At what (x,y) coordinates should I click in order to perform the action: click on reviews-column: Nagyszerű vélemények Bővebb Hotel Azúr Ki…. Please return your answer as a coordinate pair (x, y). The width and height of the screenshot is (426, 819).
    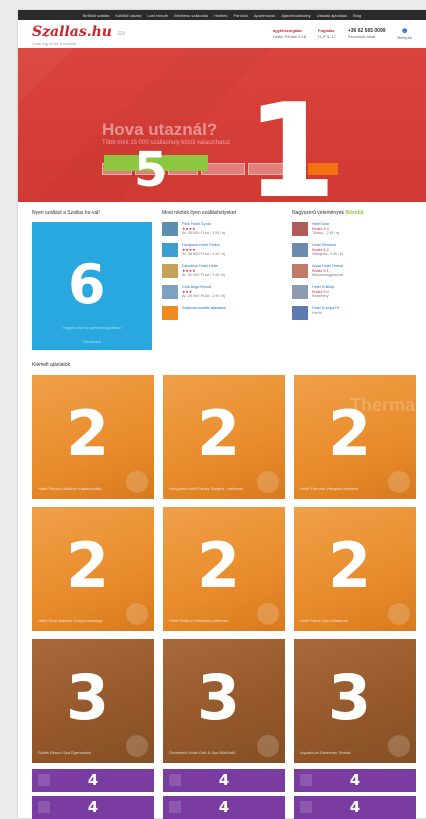
    Looking at the image, I should click on (352, 280).